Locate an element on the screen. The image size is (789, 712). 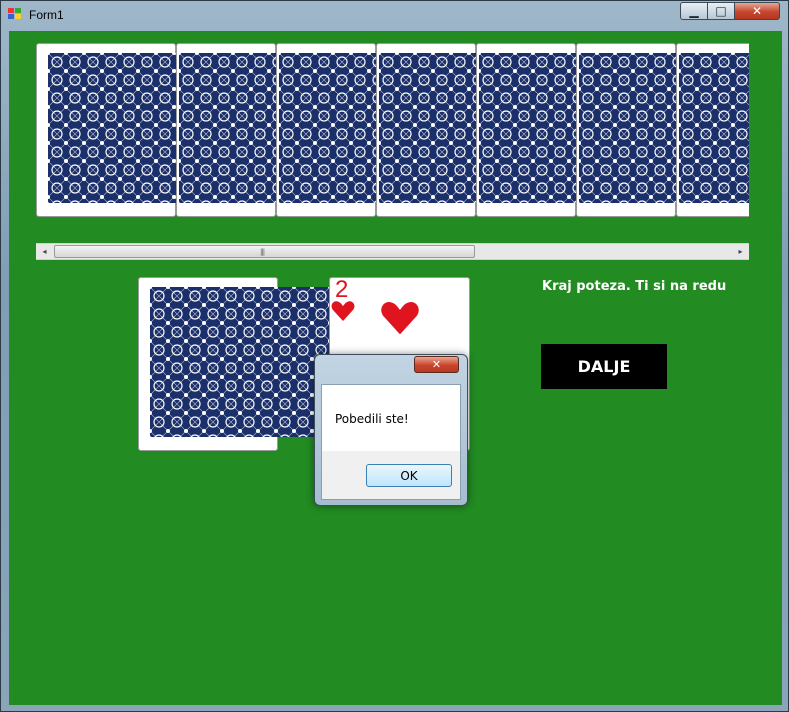
app-icon is located at coordinates (14, 13).